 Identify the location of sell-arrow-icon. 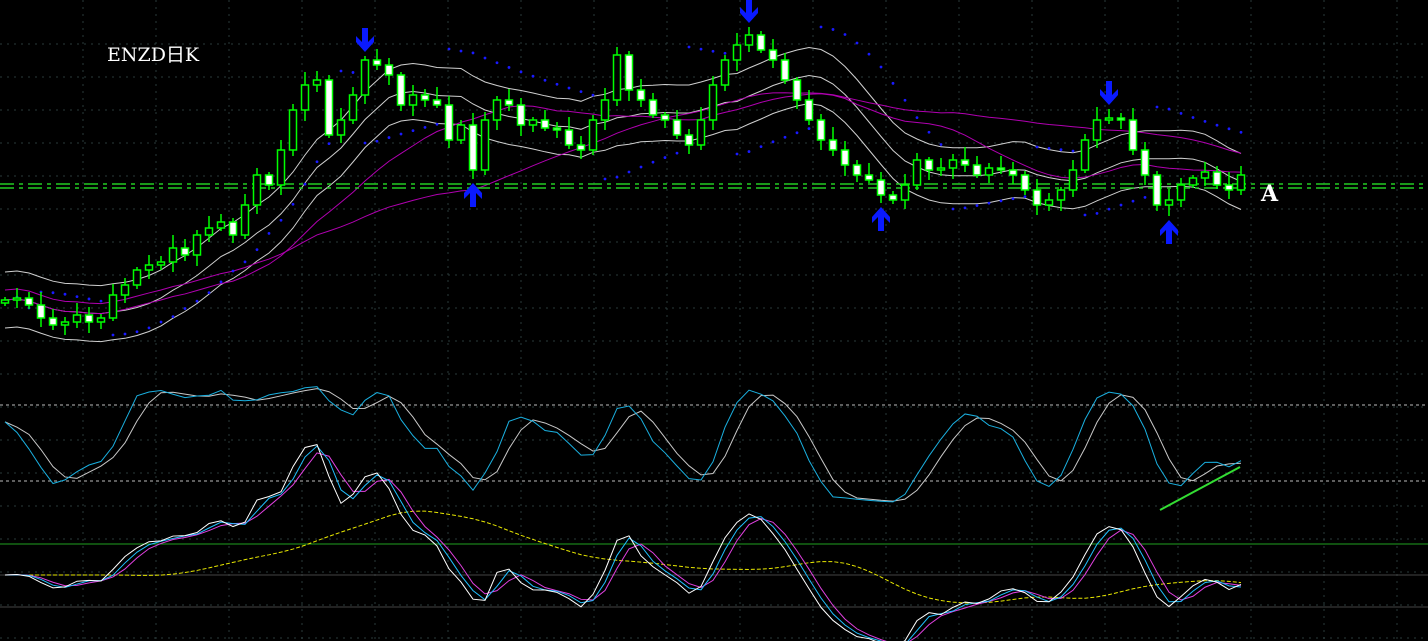
(749, 11).